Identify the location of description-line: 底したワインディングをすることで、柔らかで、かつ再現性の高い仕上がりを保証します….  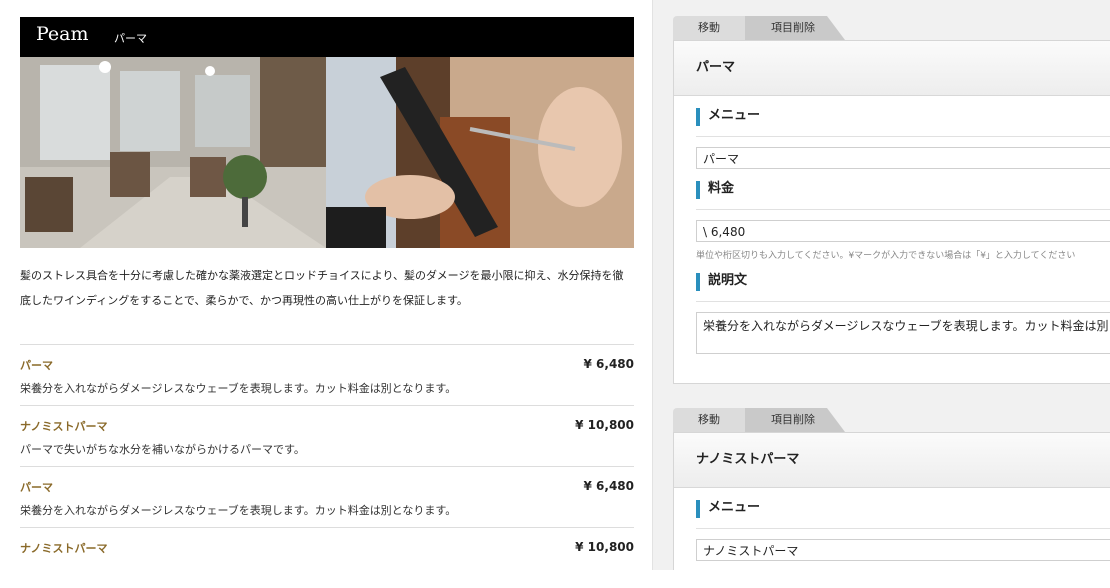
(244, 300).